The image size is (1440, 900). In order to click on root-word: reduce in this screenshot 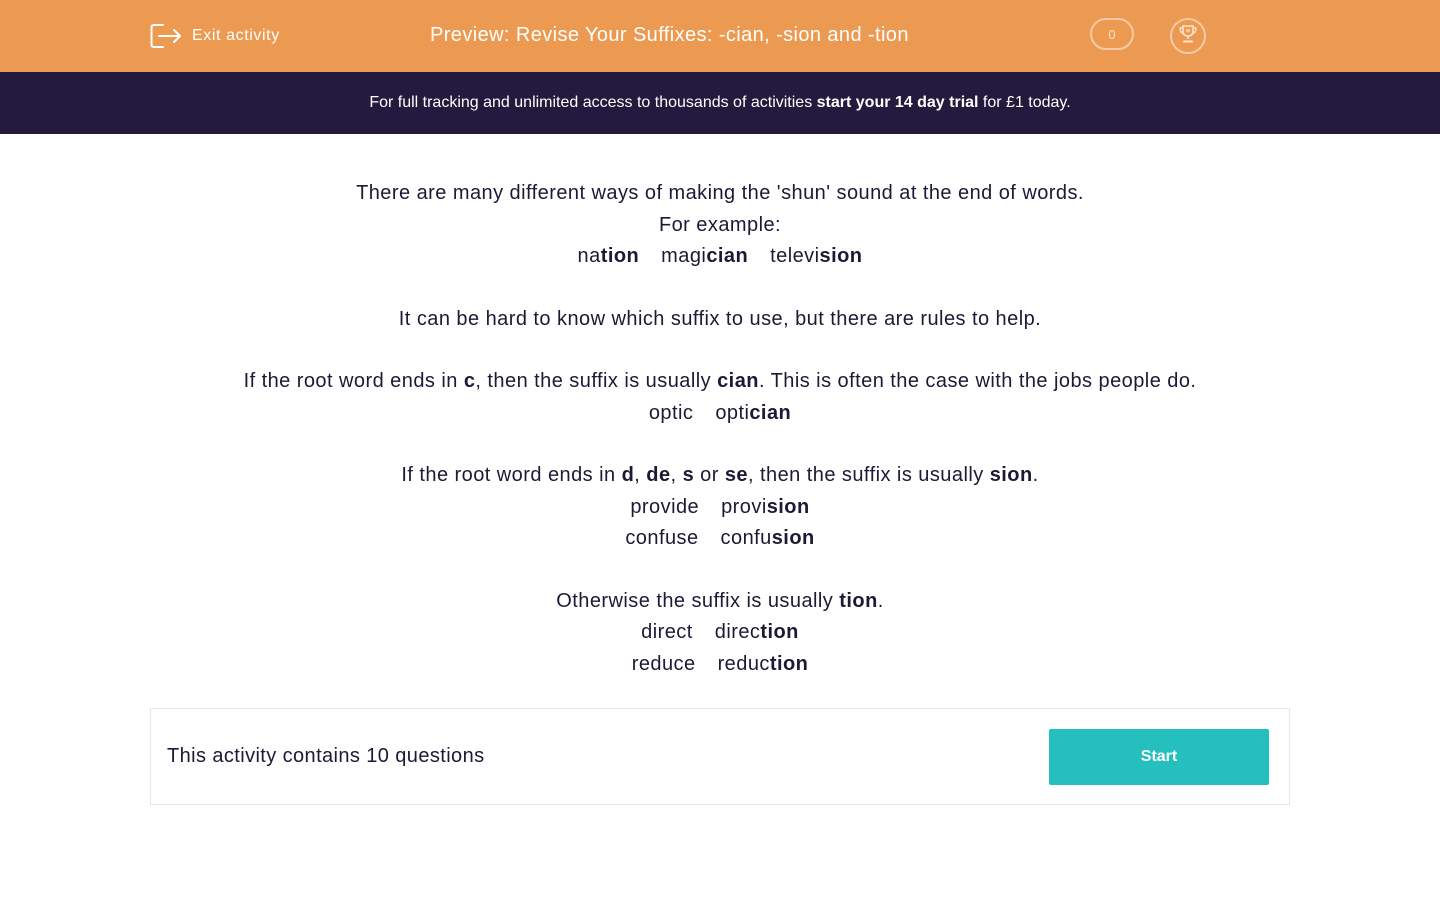, I will do `click(663, 663)`.